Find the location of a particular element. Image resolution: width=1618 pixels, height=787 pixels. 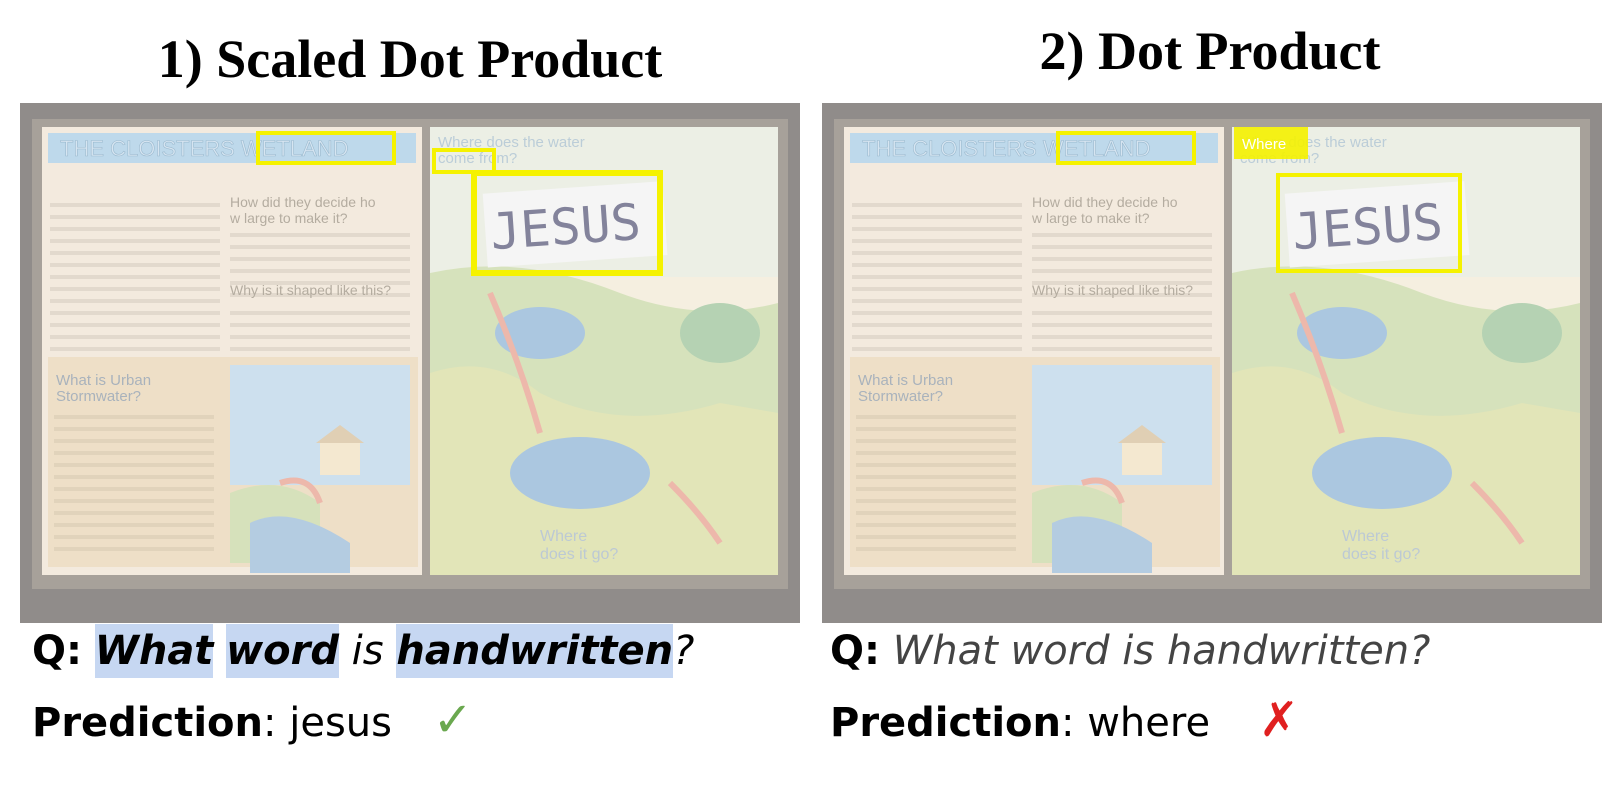

attended-word-what: What is located at coordinates (154, 651).